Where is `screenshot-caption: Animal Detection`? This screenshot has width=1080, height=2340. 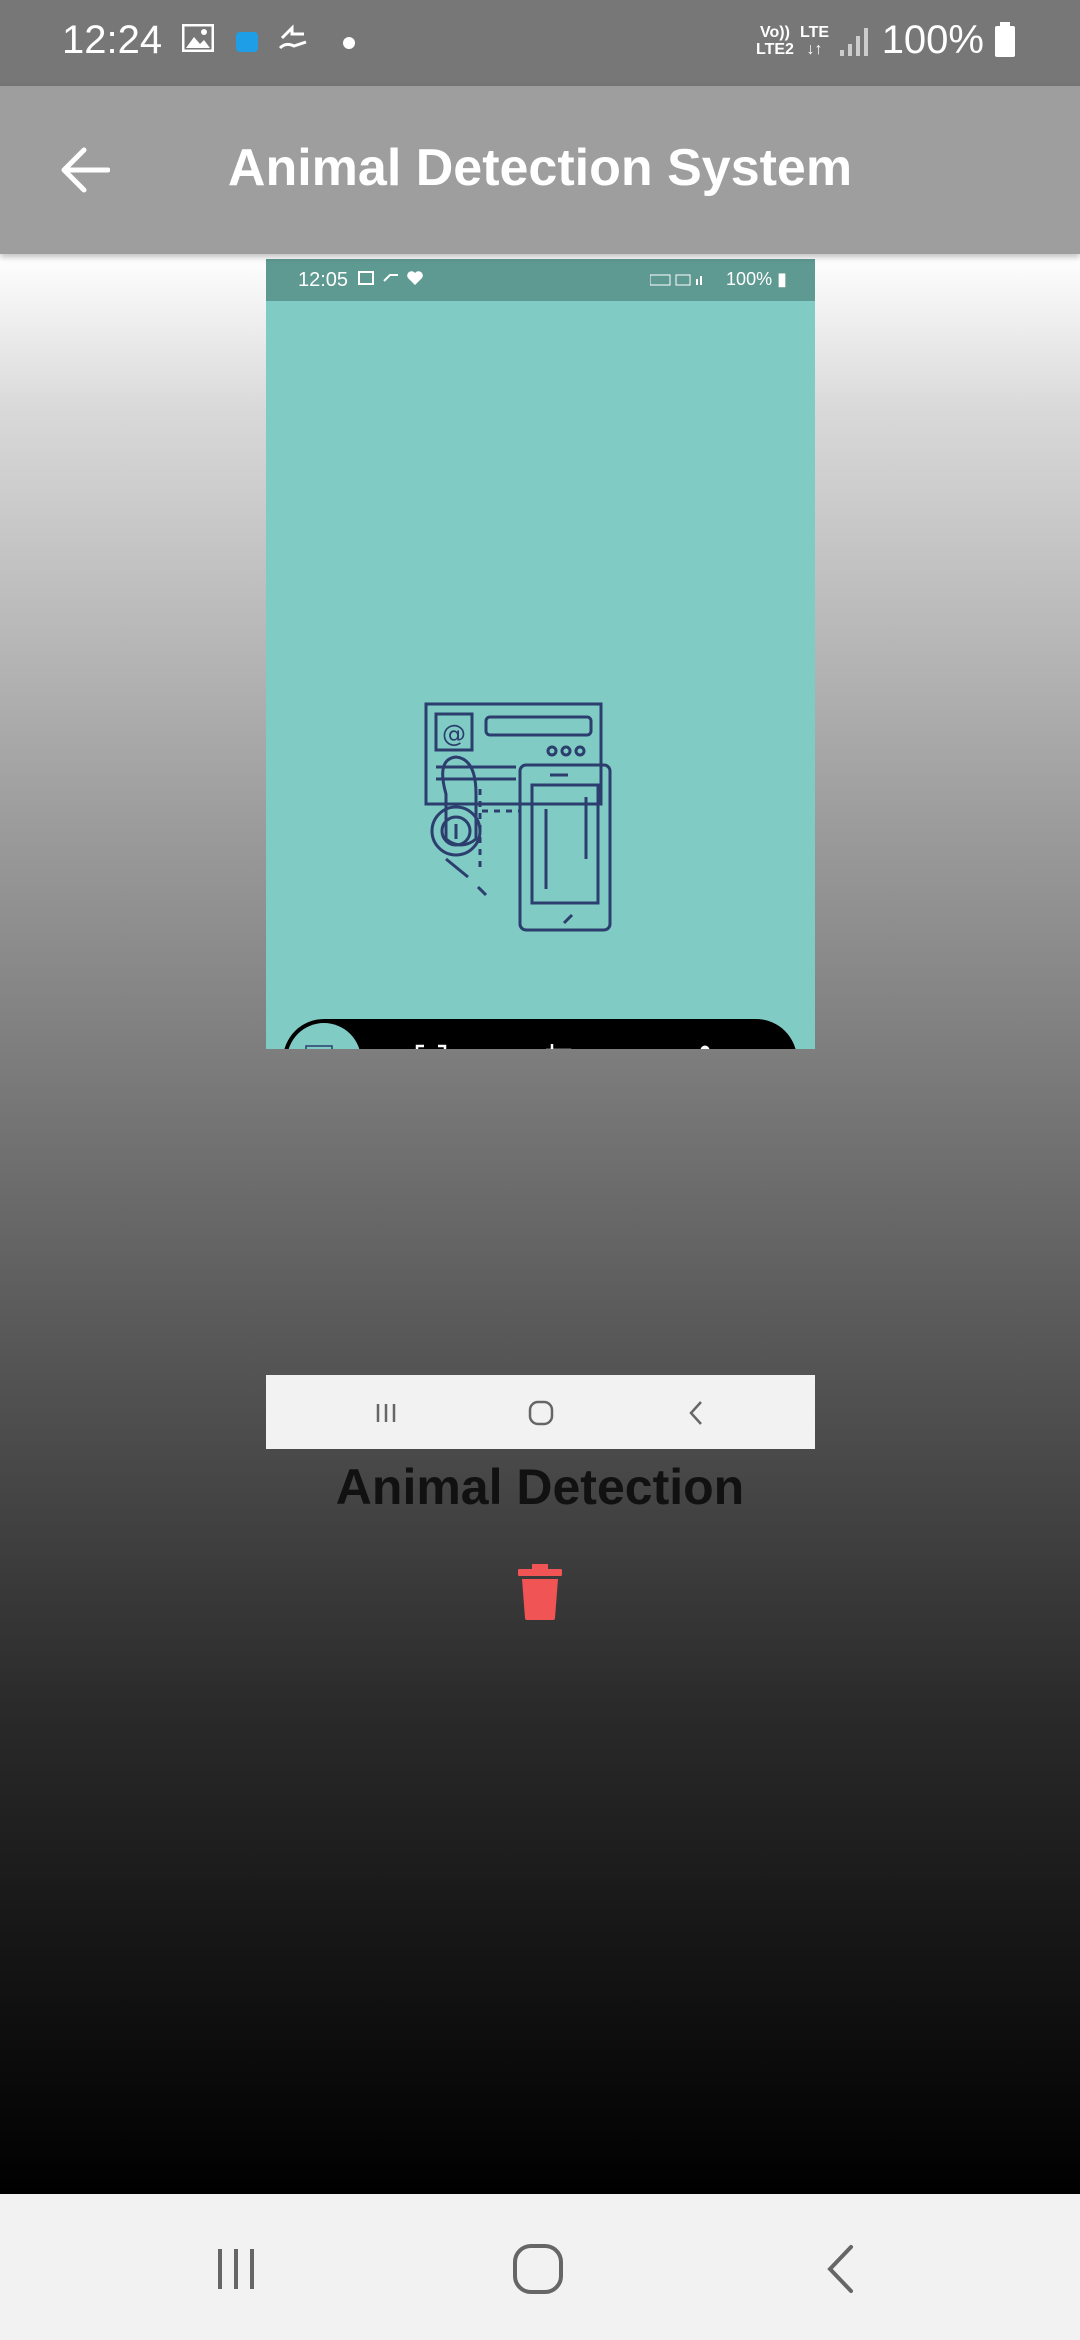
screenshot-caption: Animal Detection is located at coordinates (540, 1487).